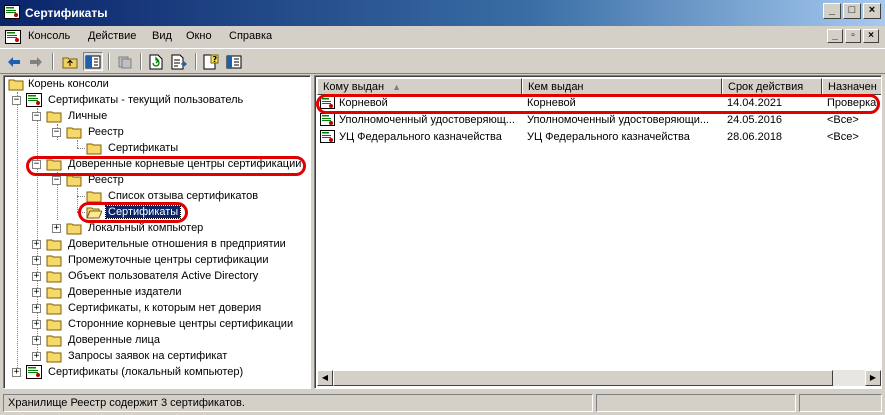  Describe the element at coordinates (599, 103) in the screenshot. I see `table-row: Корневой Корневой 14.04.2021 Проверка` at that location.